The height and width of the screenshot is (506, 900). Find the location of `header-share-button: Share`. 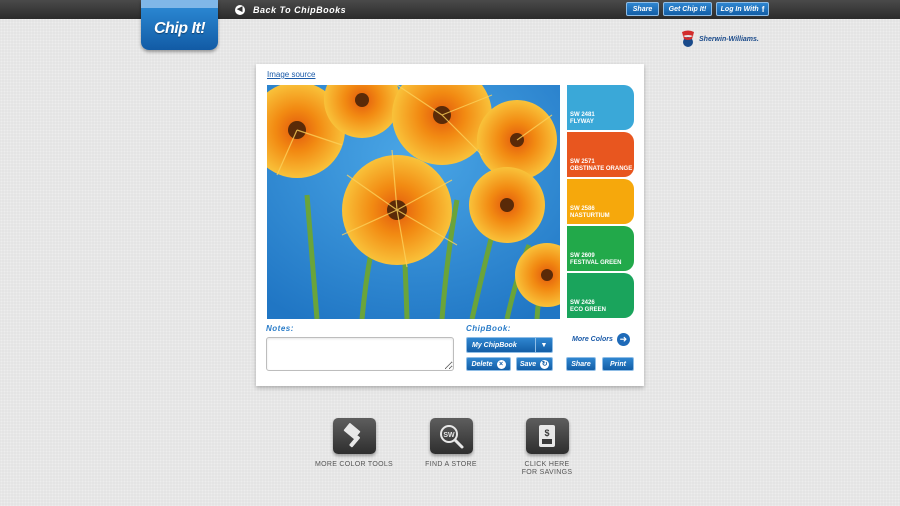

header-share-button: Share is located at coordinates (642, 9).